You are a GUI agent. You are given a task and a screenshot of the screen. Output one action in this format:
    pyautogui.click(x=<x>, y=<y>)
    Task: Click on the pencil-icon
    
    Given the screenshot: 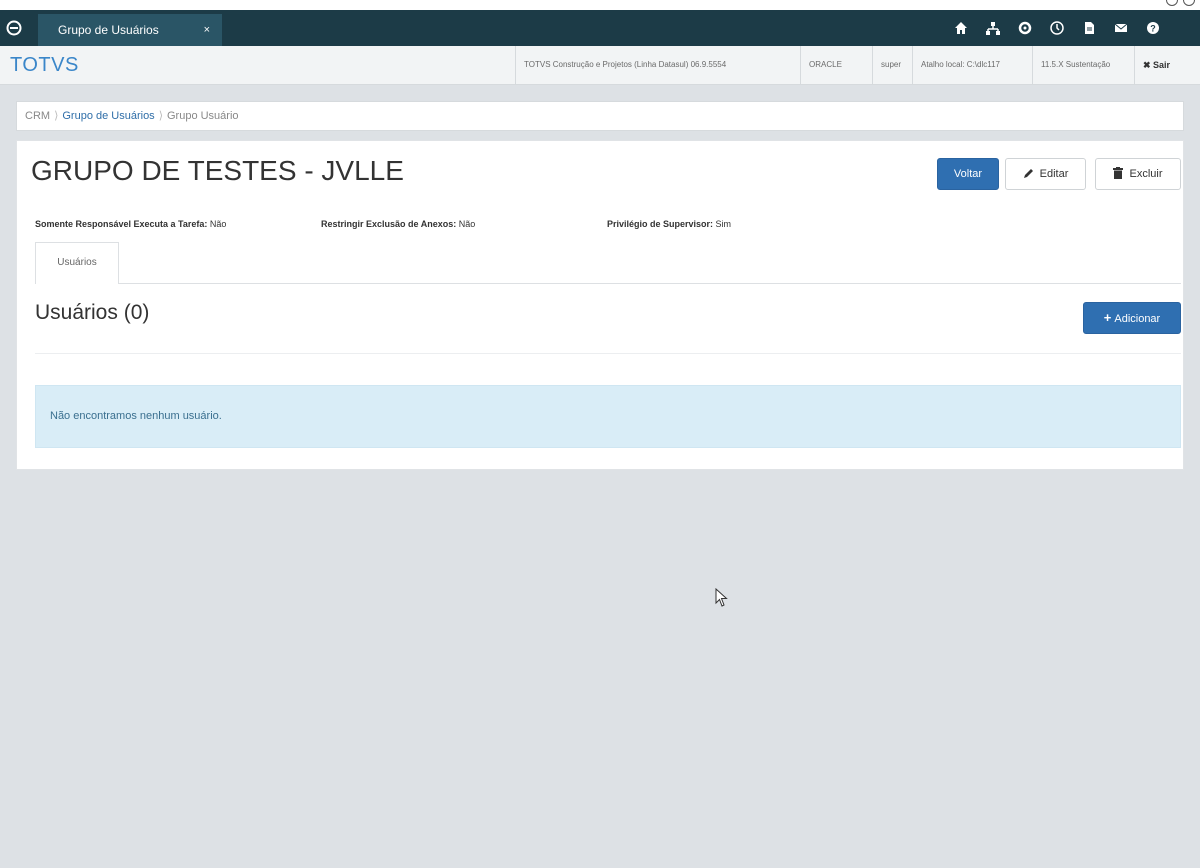 What is the action you would take?
    pyautogui.click(x=1028, y=173)
    